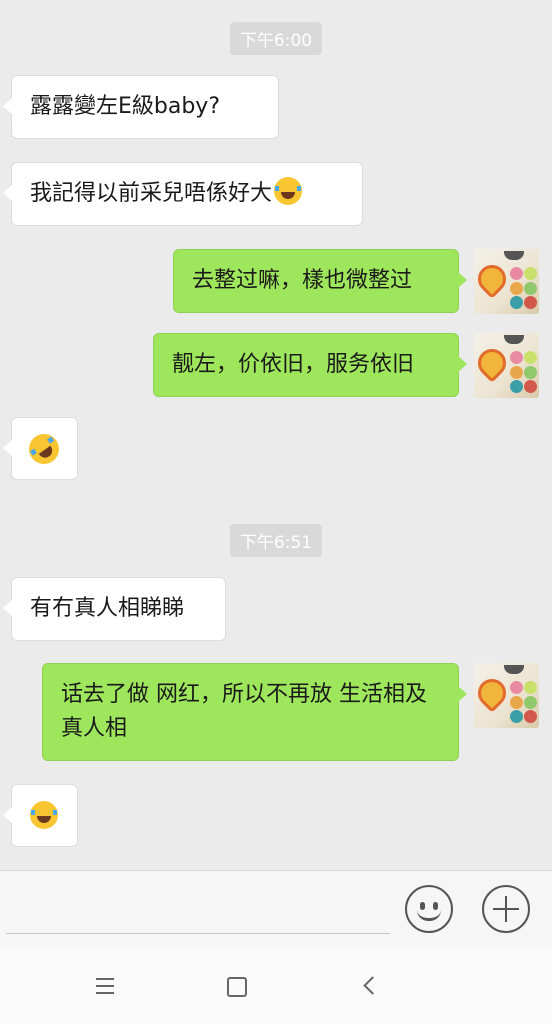 The width and height of the screenshot is (552, 1024). What do you see at coordinates (276, 540) in the screenshot?
I see `timestamp: 下午6:51` at bounding box center [276, 540].